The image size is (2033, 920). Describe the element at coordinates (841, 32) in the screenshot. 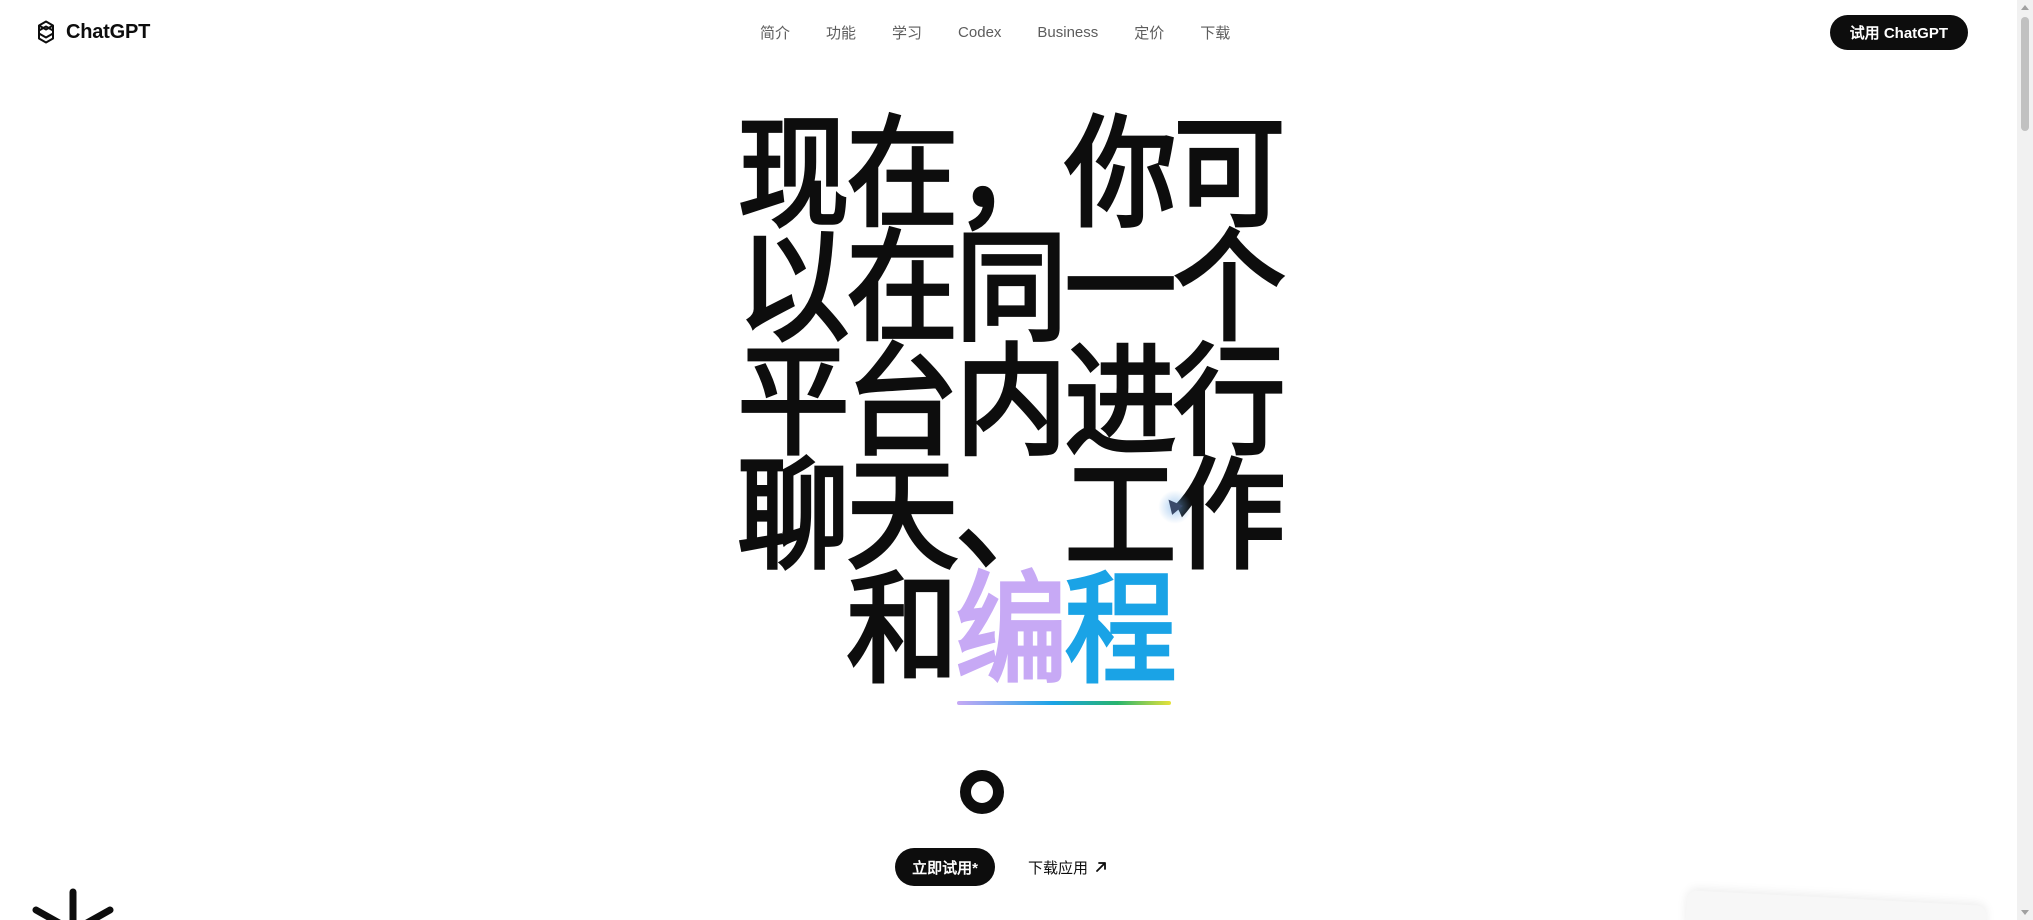

I see `nav-item-features: 功能` at that location.